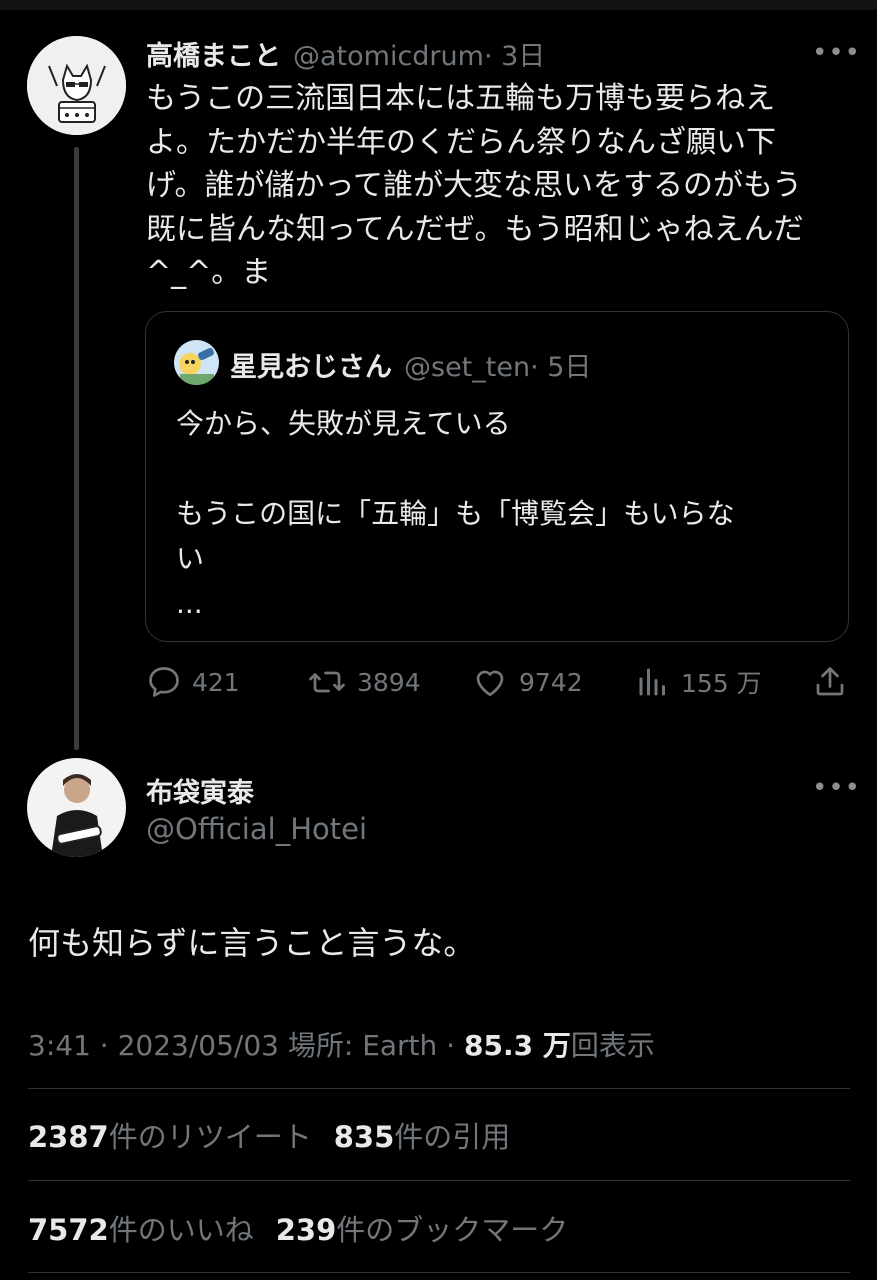 This screenshot has width=877, height=1280. I want to click on retweets-stat: 2387件のリツイート, so click(170, 1137).